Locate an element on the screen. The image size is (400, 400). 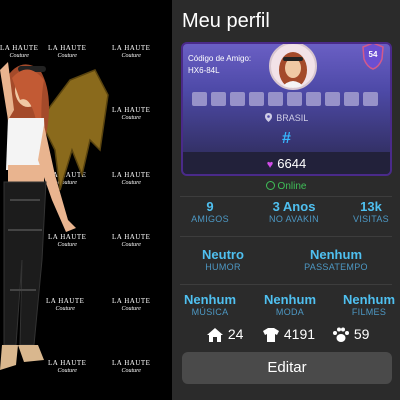
avatar is located at coordinates (293, 67).